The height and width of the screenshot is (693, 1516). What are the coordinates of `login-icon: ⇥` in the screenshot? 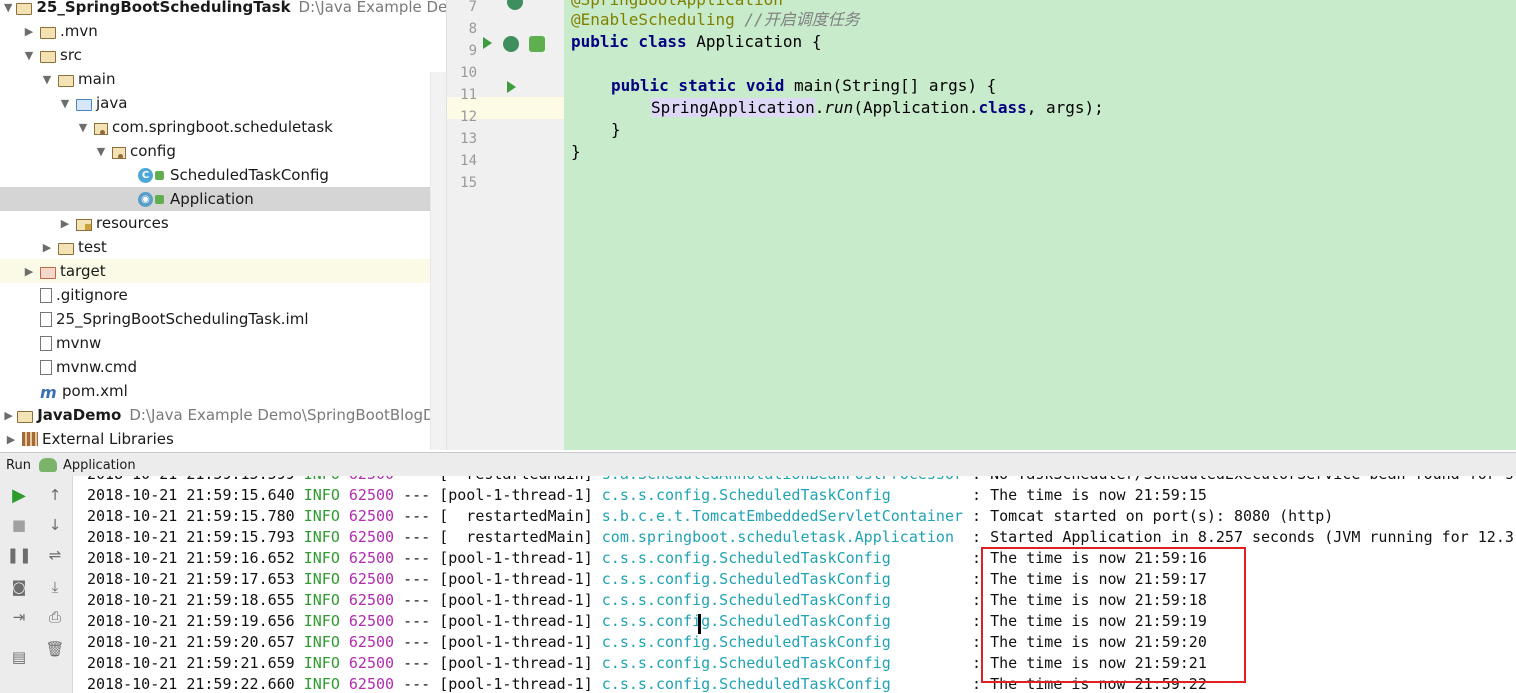 It's located at (19, 617).